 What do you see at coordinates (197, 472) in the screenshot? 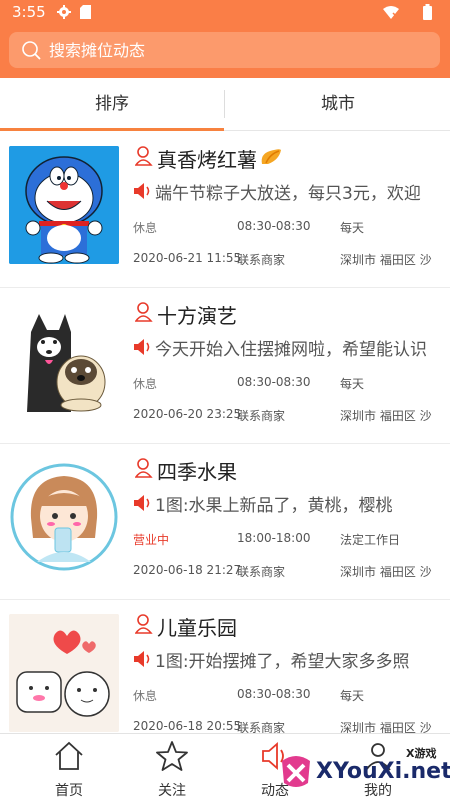
I see `item-name: 四季水果` at bounding box center [197, 472].